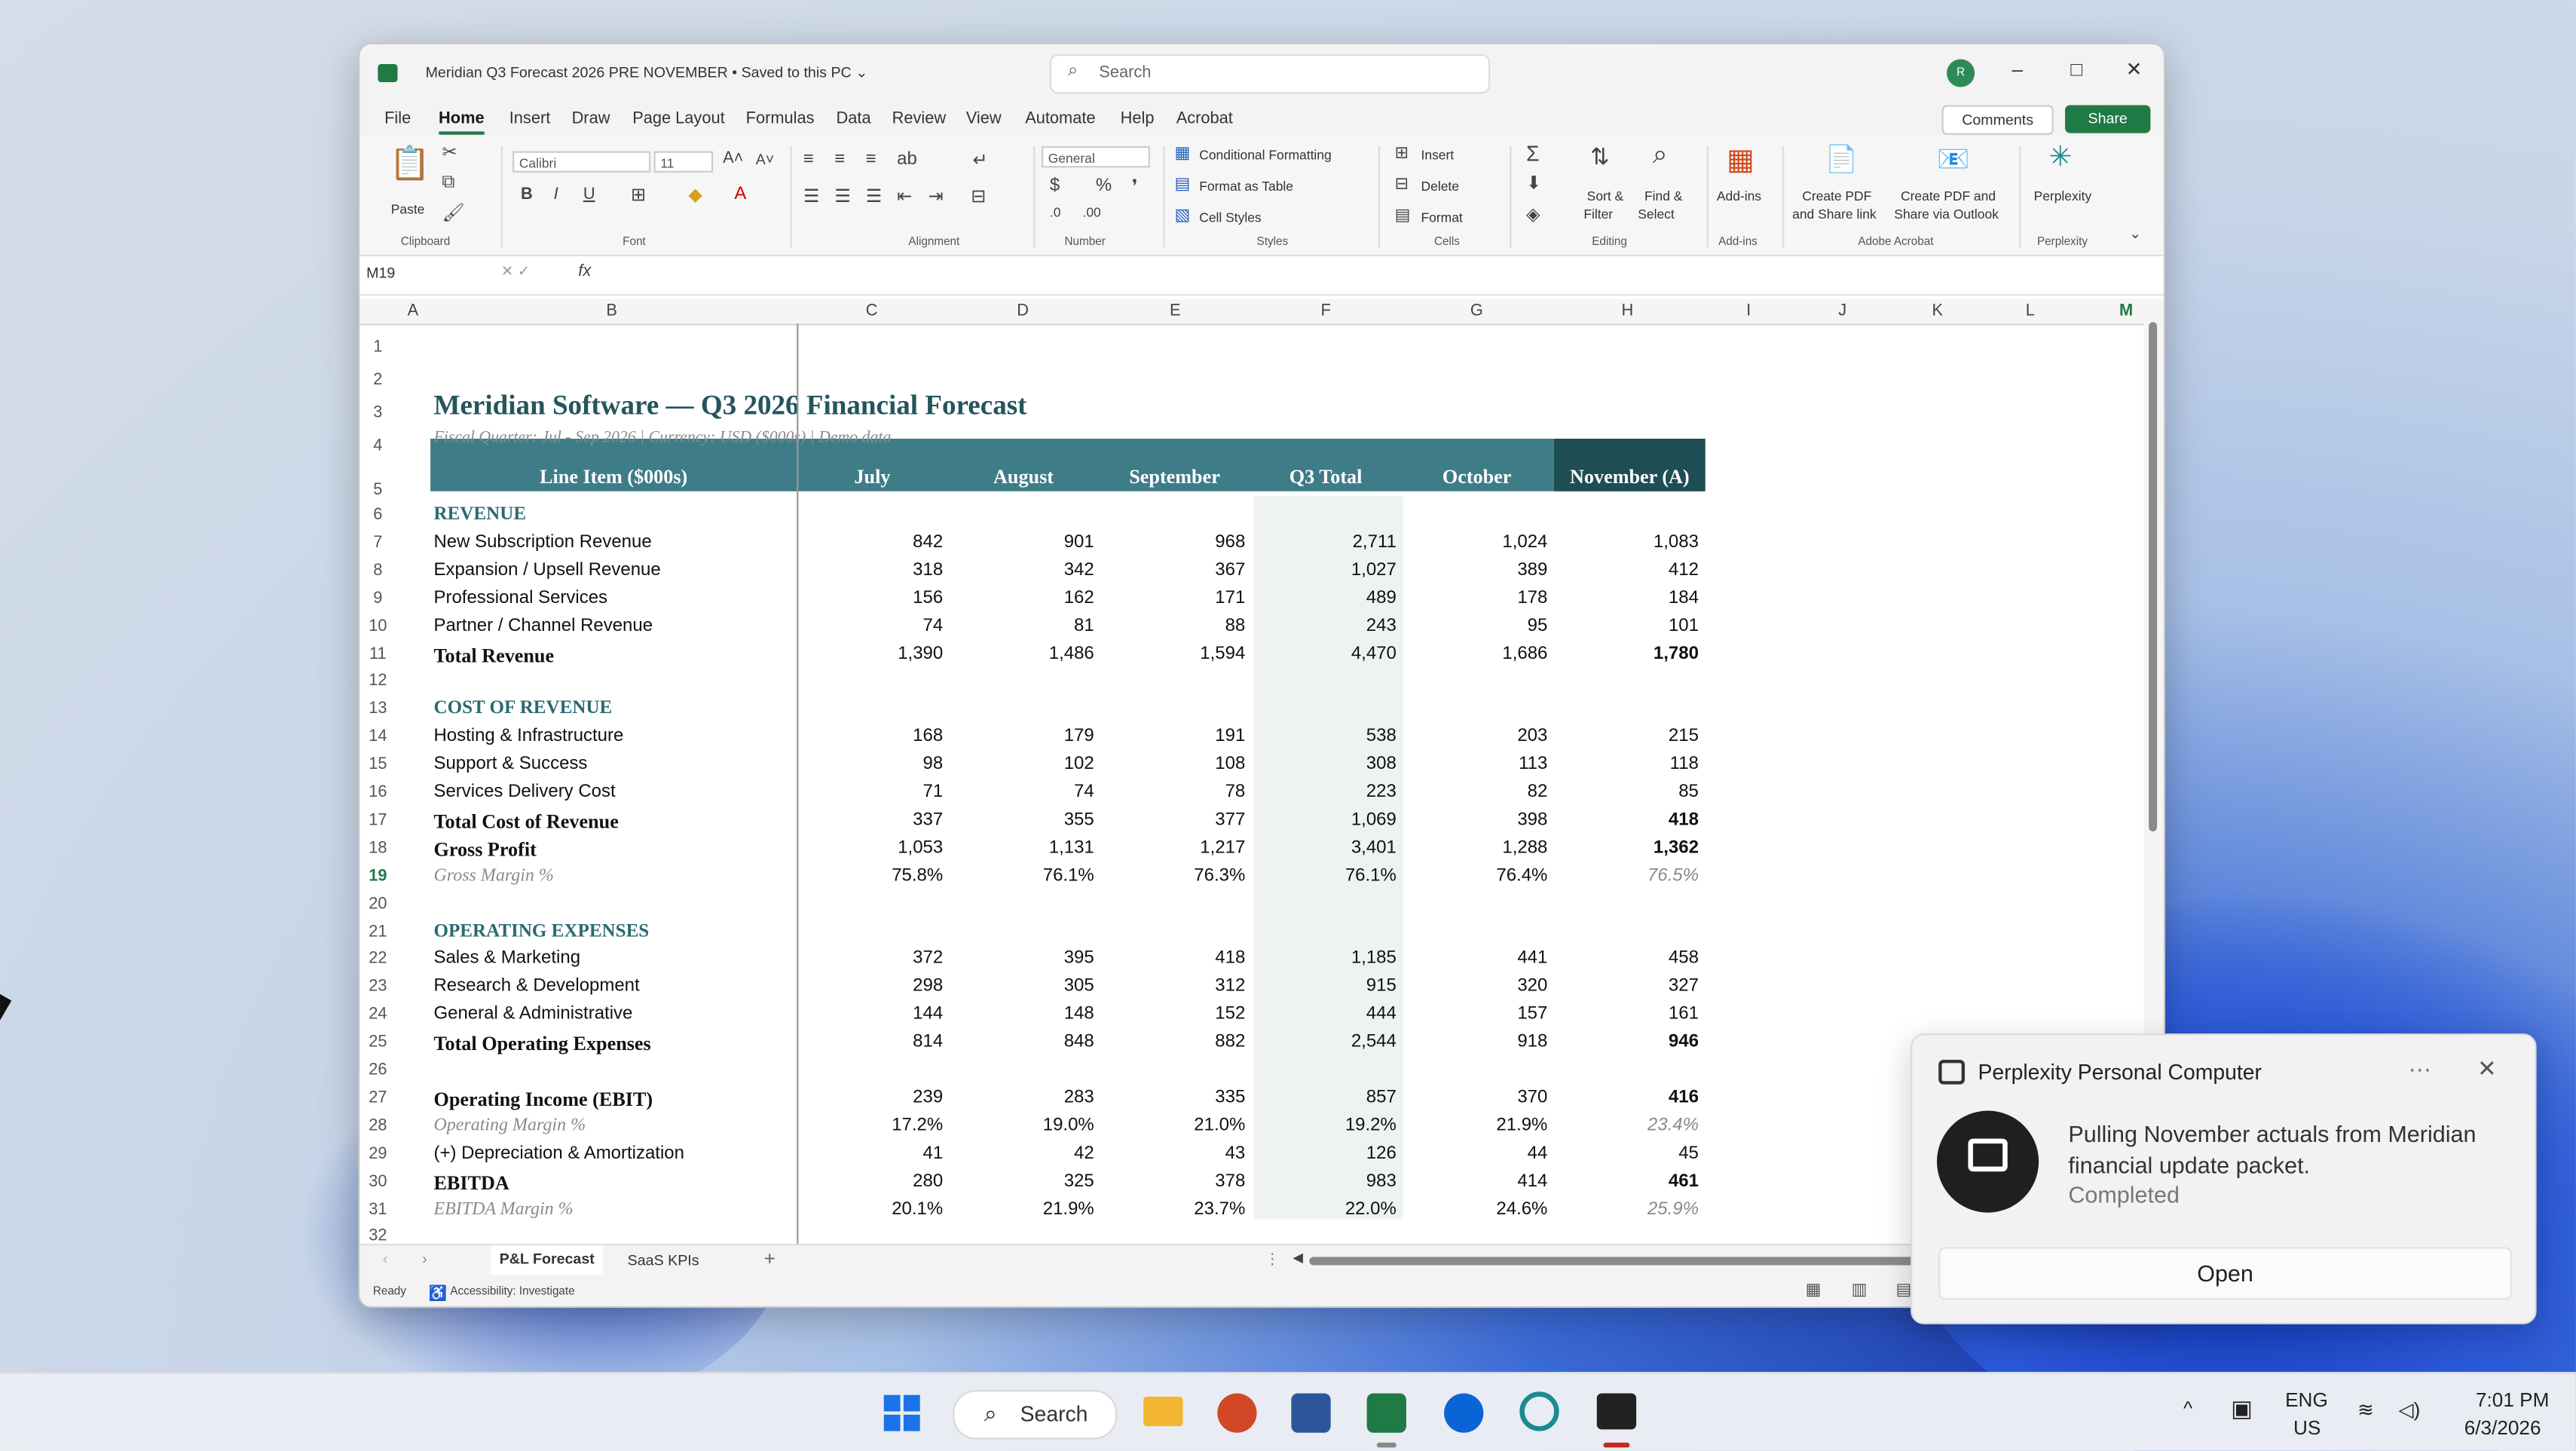 Image resolution: width=2576 pixels, height=1451 pixels. I want to click on value-cell: 370, so click(1473, 1097).